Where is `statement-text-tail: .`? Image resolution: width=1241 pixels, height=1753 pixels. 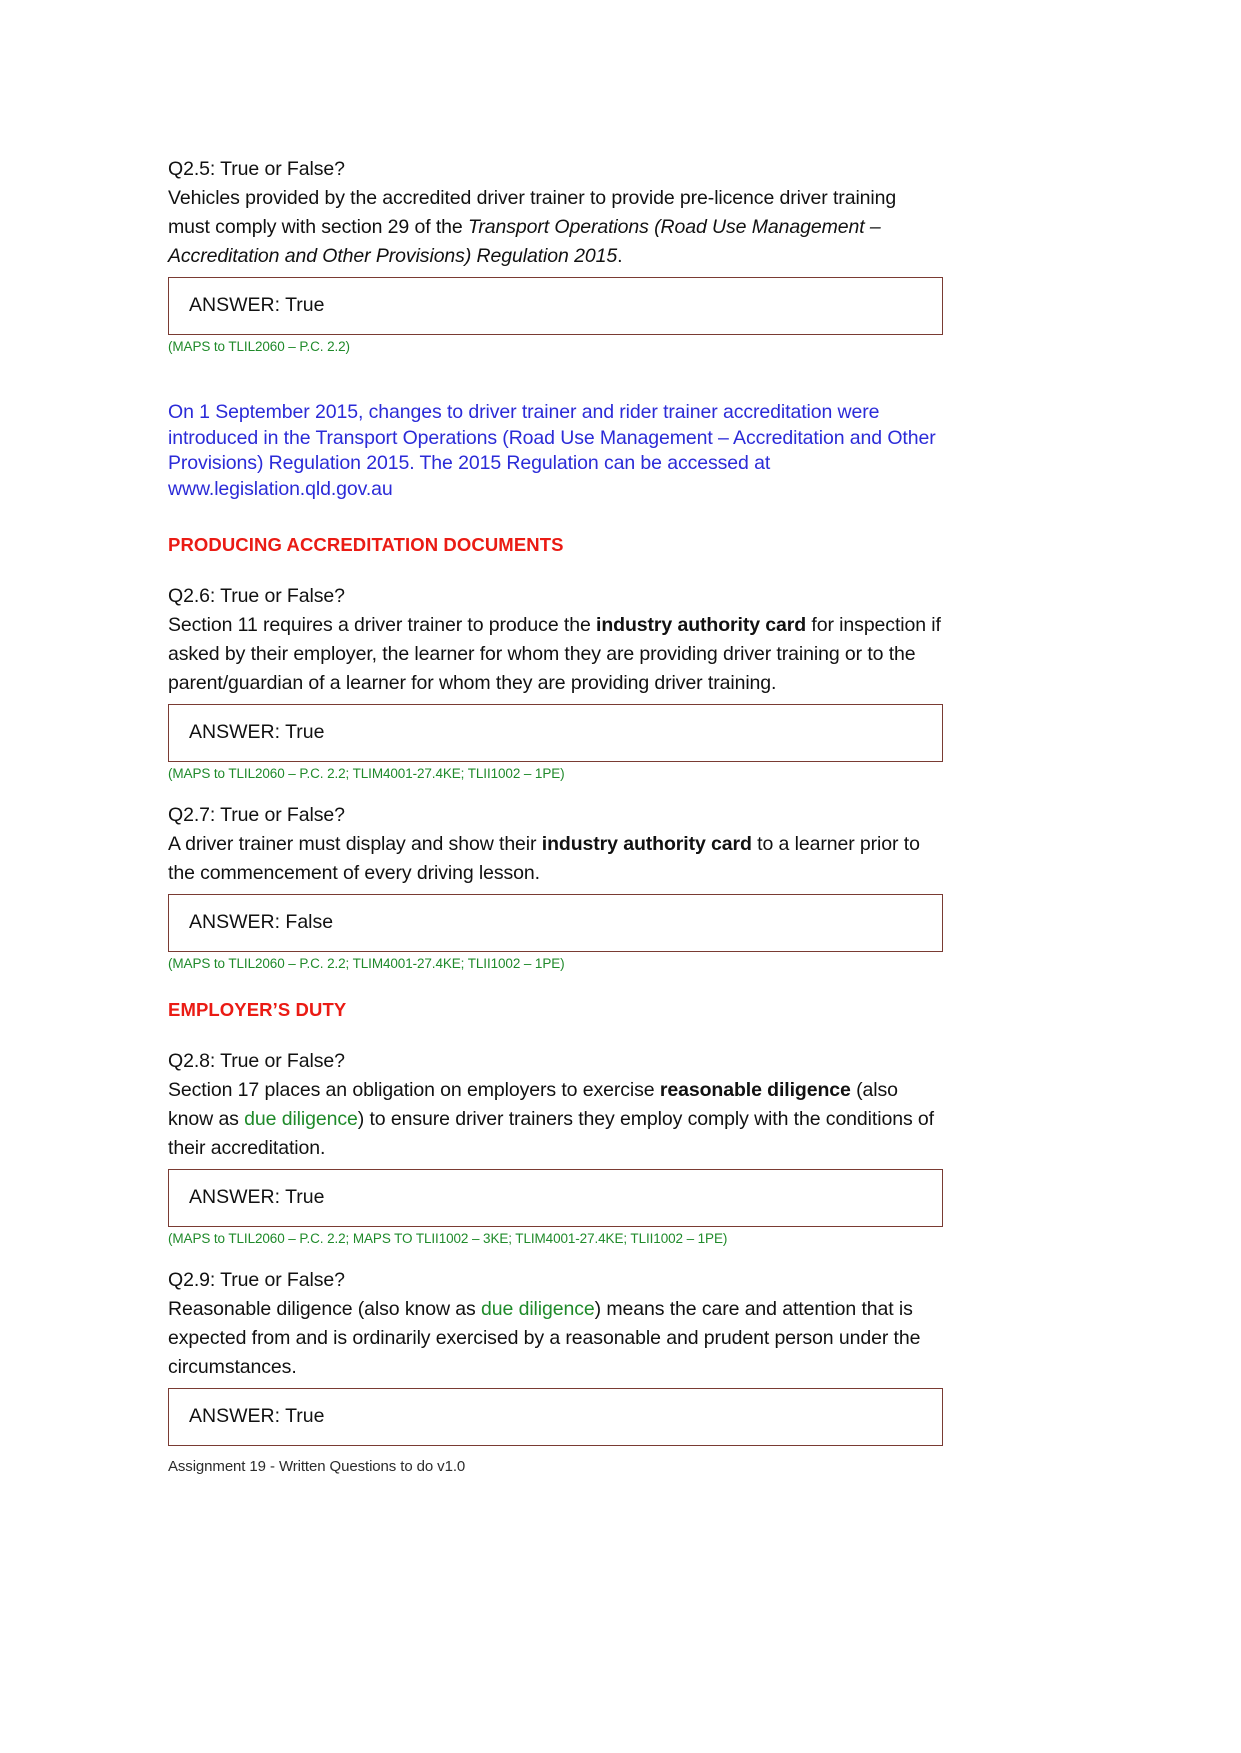
statement-text-tail: . is located at coordinates (620, 256).